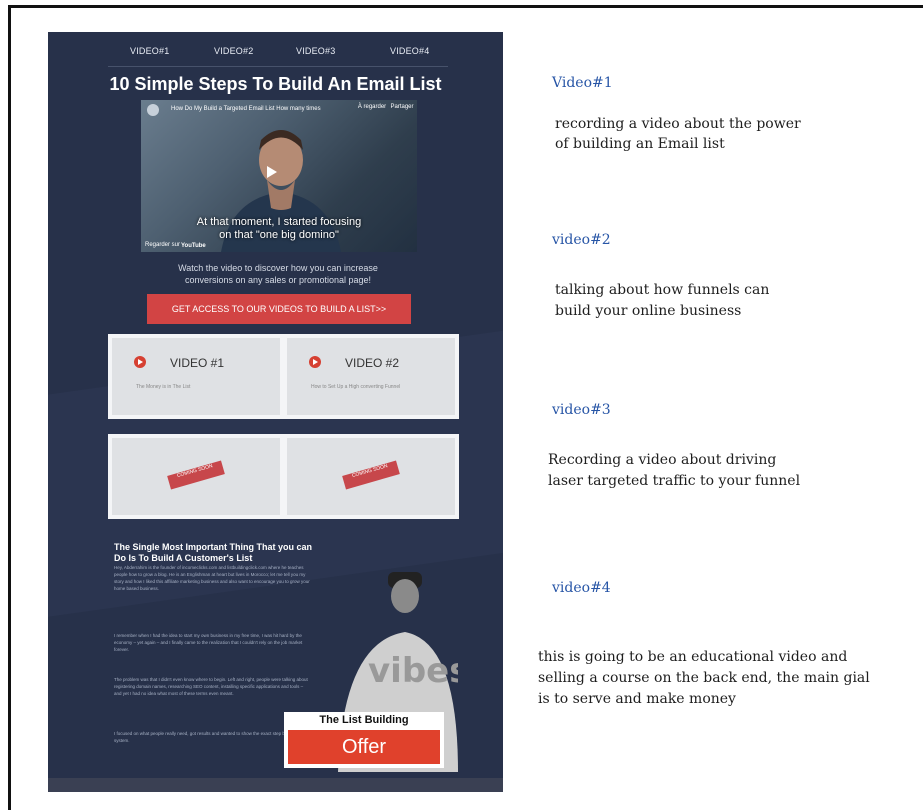 This screenshot has height=810, width=923. Describe the element at coordinates (581, 588) in the screenshot. I see `note-heading-video-4: video#4` at that location.